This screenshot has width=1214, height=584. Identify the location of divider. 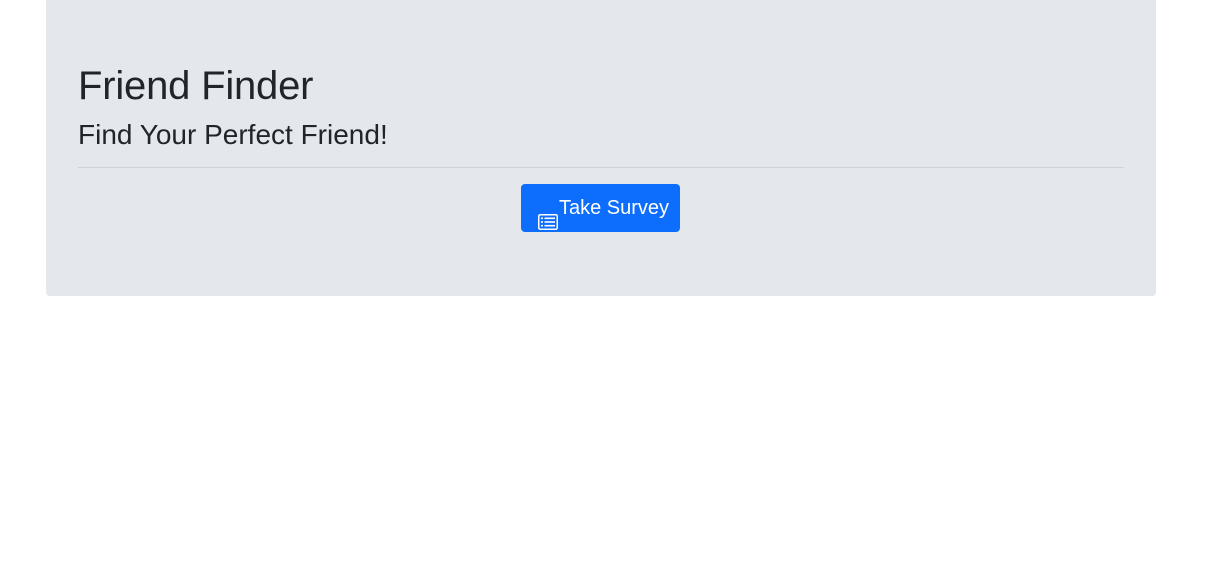
(601, 167).